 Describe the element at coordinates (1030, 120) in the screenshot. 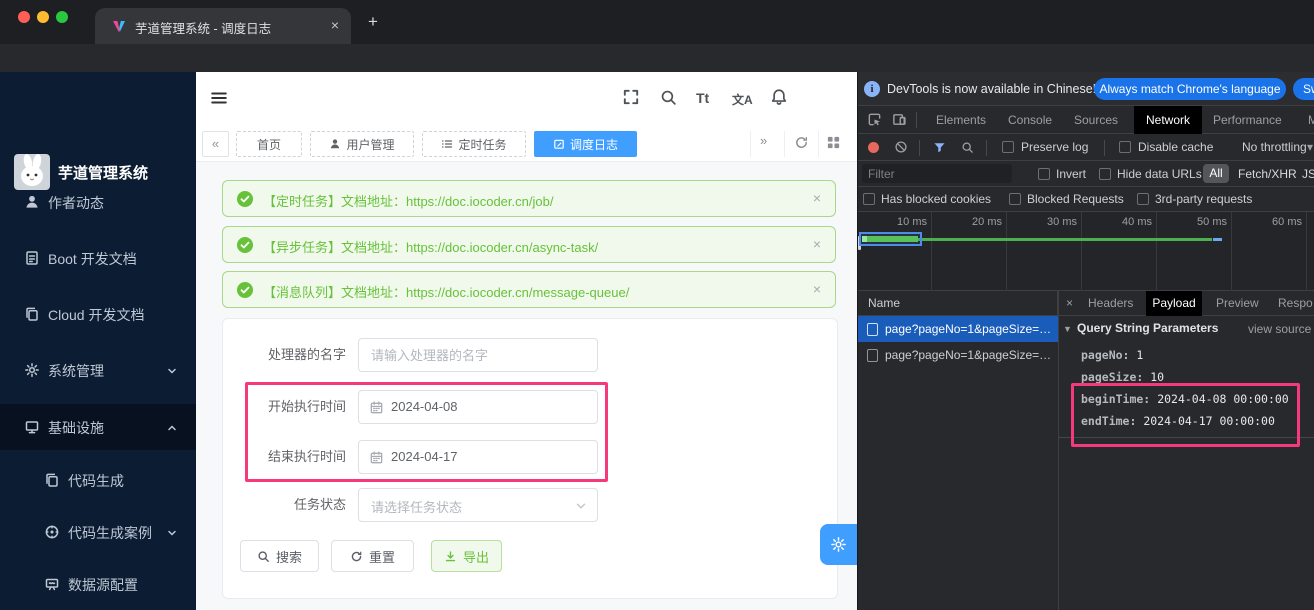

I see `devtools-tab-console: Console` at that location.